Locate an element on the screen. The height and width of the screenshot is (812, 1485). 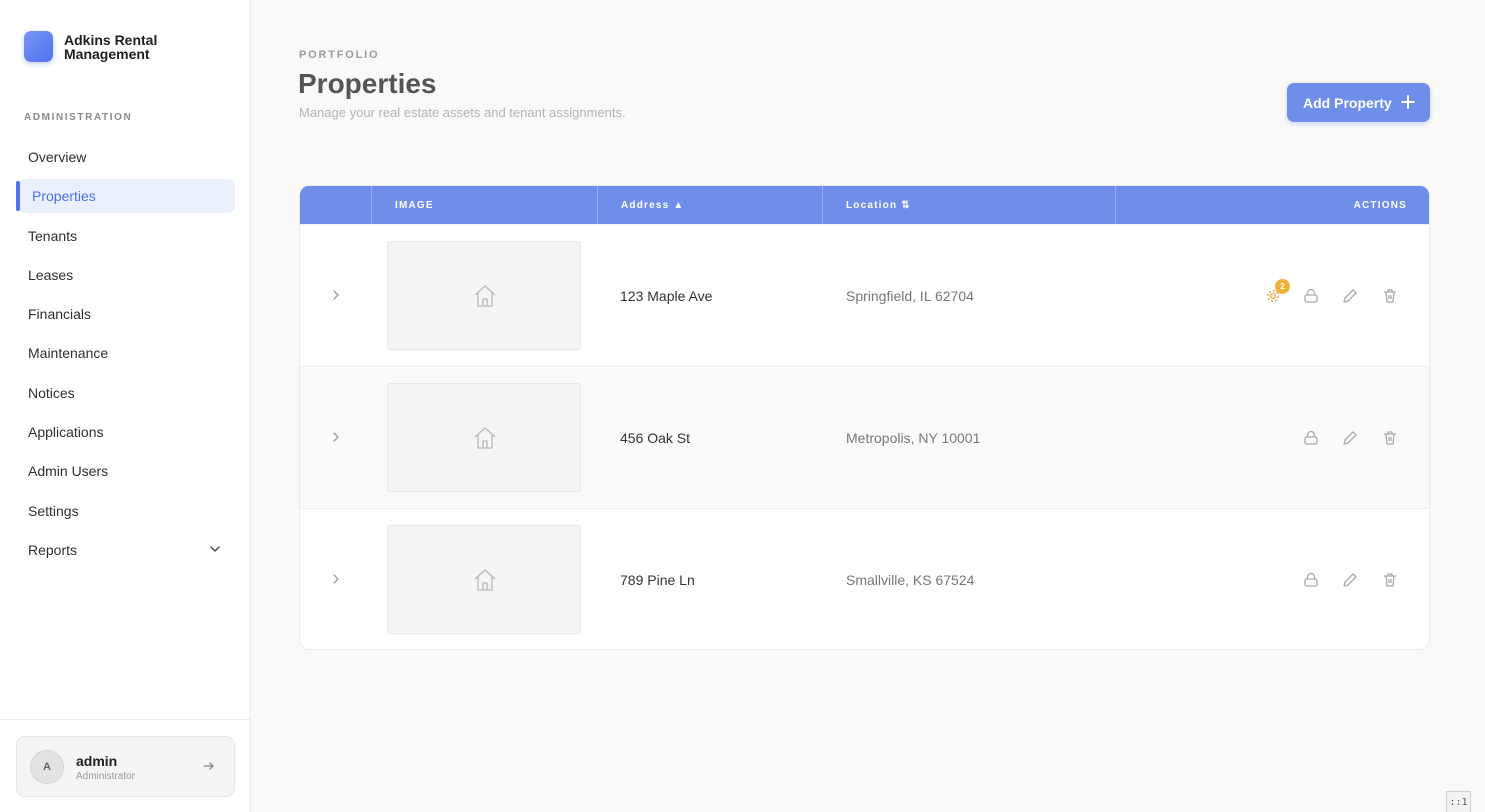
brand: Adkins Rental Management is located at coordinates (104, 46).